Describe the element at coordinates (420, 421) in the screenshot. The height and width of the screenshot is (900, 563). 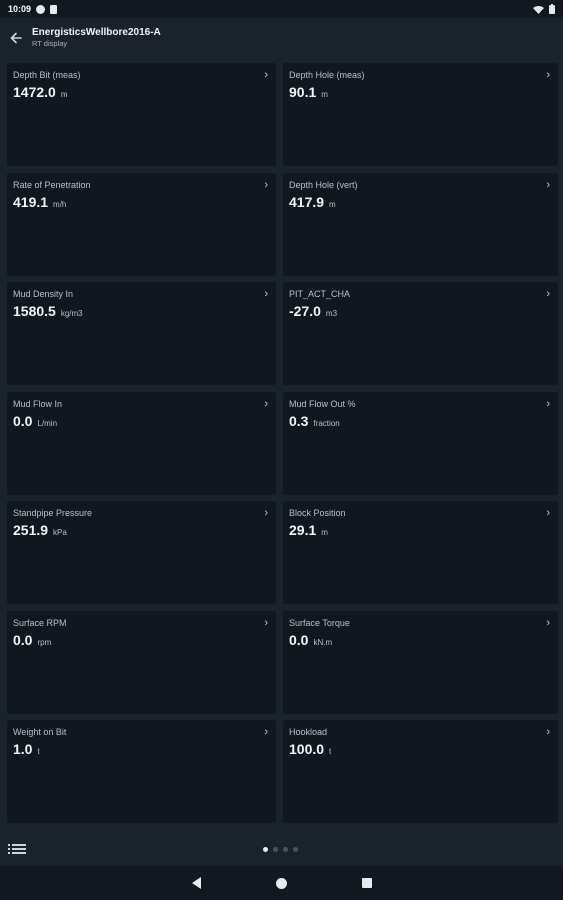
I see `channel-reading: 0.3 fraction` at that location.